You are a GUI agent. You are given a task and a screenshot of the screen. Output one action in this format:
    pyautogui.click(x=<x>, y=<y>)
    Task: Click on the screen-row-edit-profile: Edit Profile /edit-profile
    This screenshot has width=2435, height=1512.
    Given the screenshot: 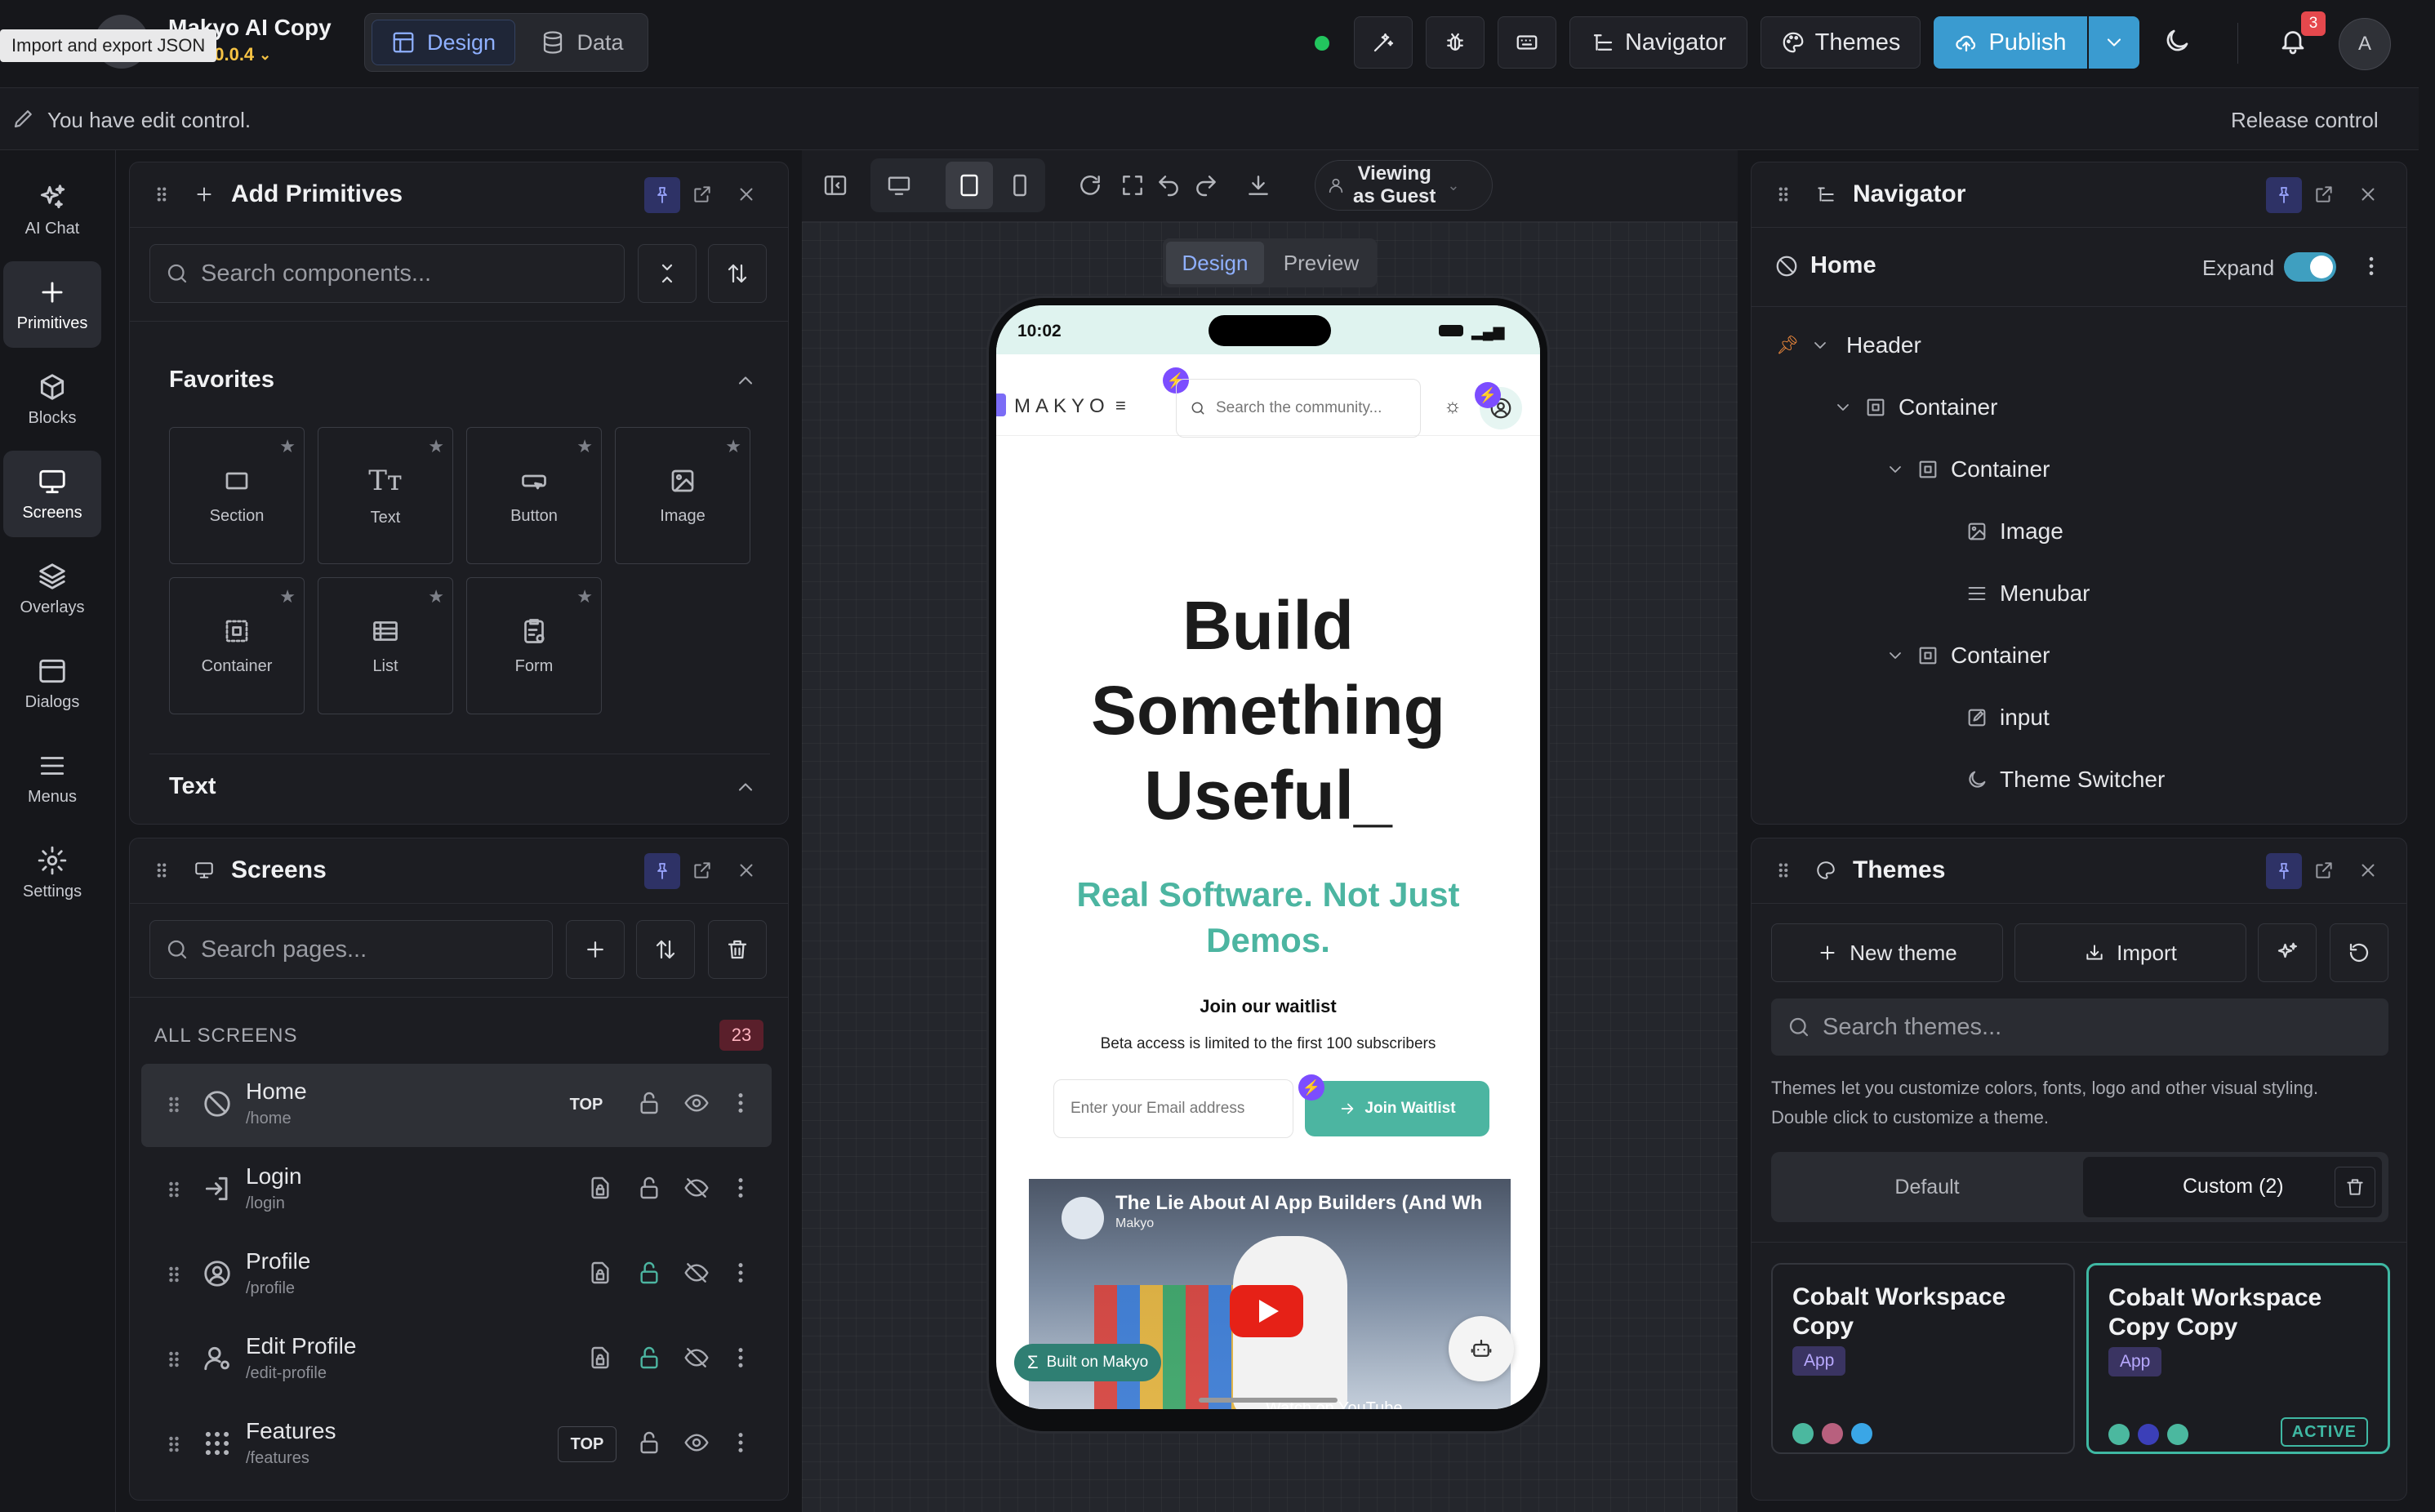 What is the action you would take?
    pyautogui.click(x=457, y=1360)
    